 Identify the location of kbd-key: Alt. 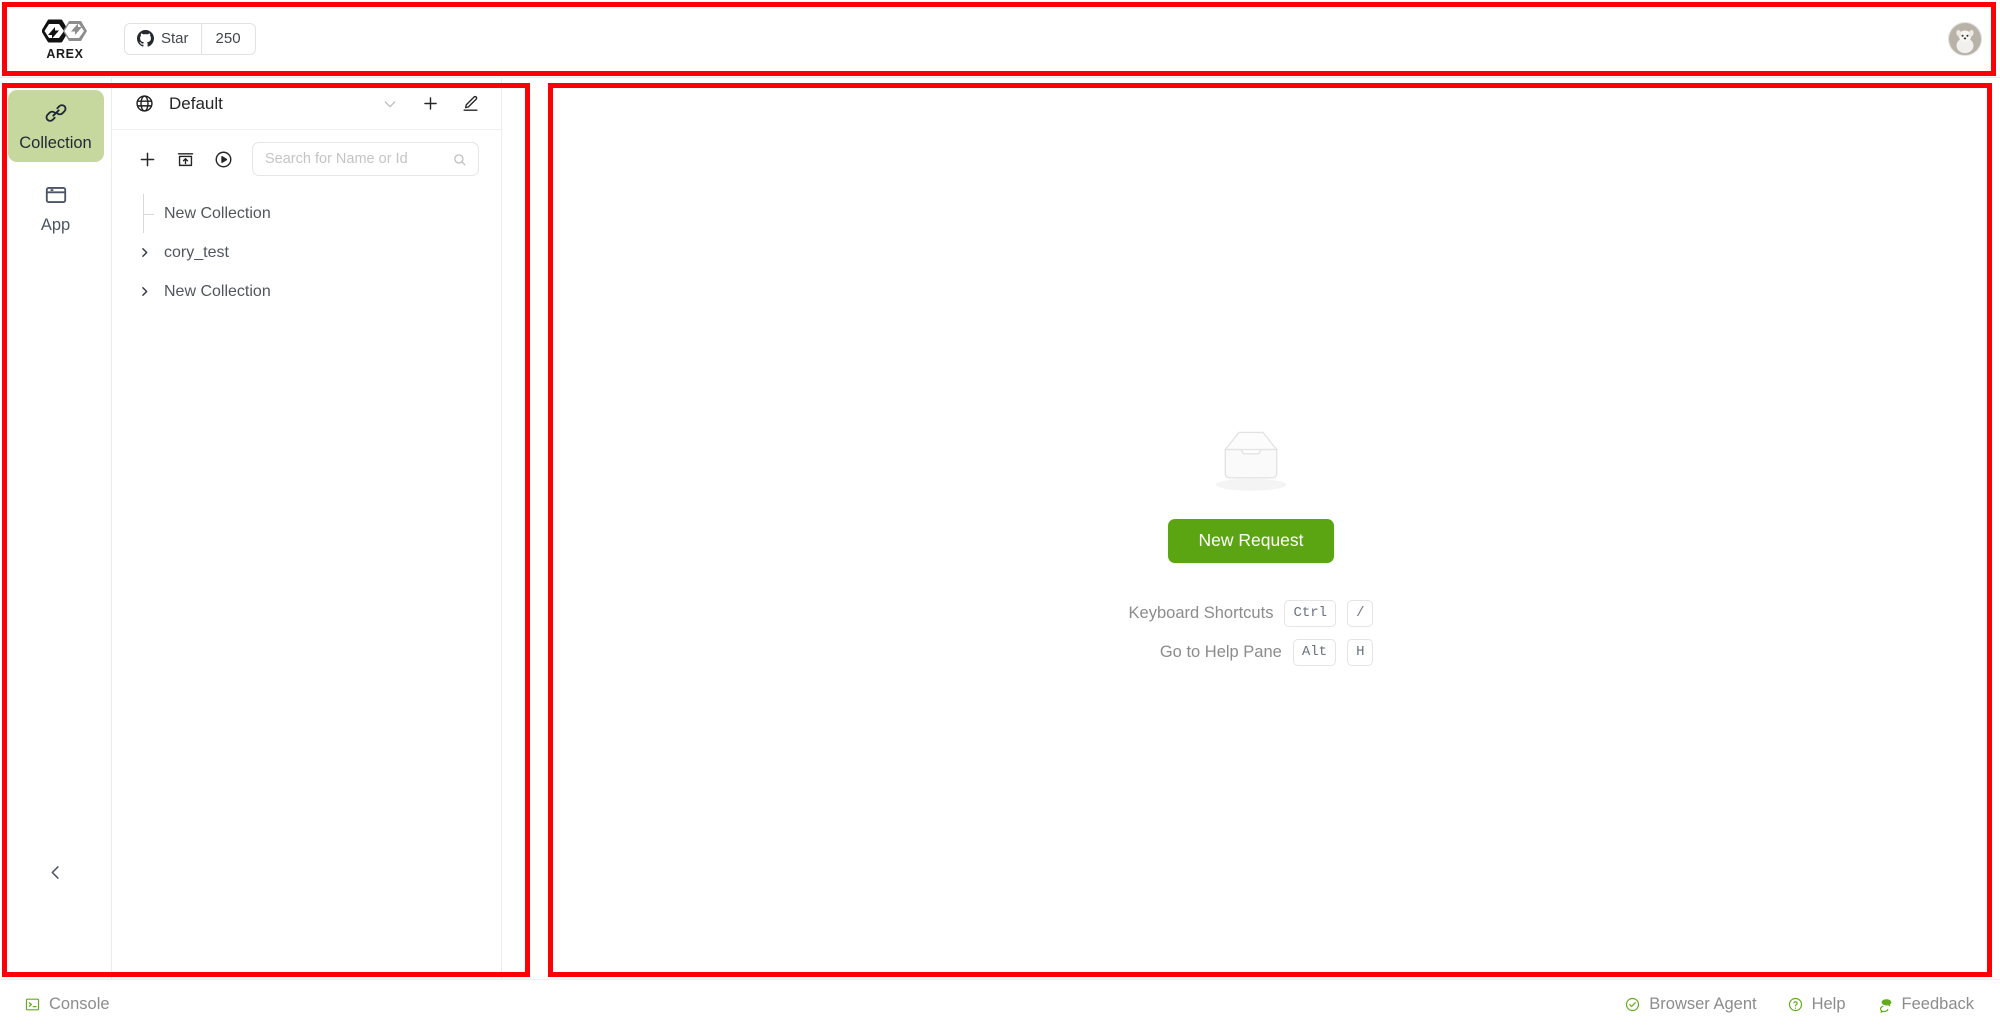
(1314, 652).